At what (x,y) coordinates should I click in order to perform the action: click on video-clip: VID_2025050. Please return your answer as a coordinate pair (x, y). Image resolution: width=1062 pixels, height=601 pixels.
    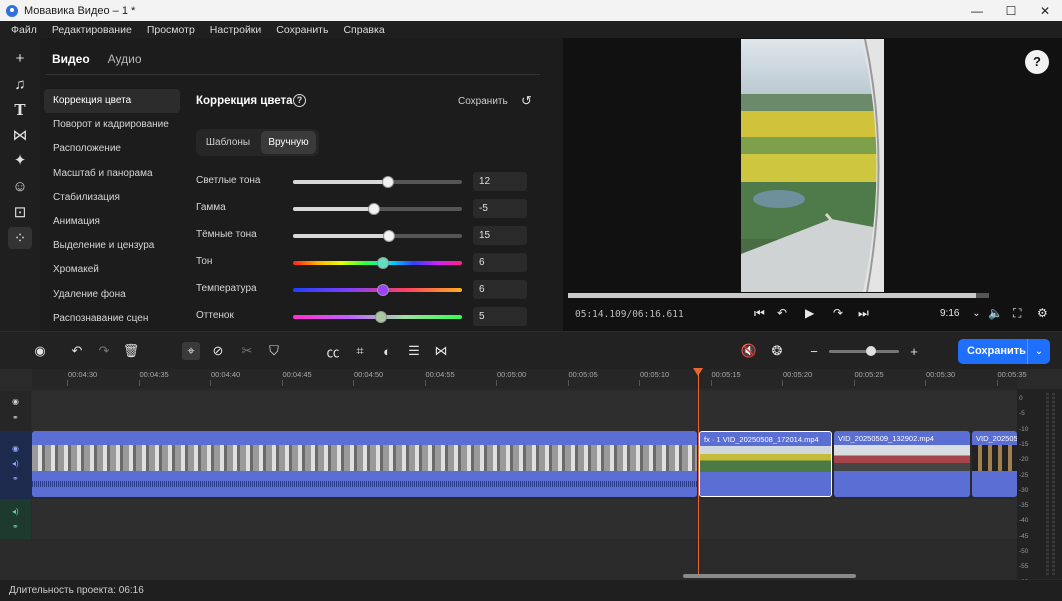
    Looking at the image, I should click on (994, 464).